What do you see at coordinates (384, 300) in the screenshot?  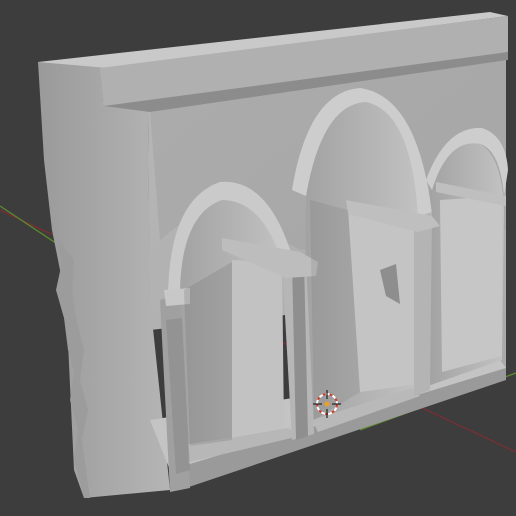 I see `arch-center-inner-wall` at bounding box center [384, 300].